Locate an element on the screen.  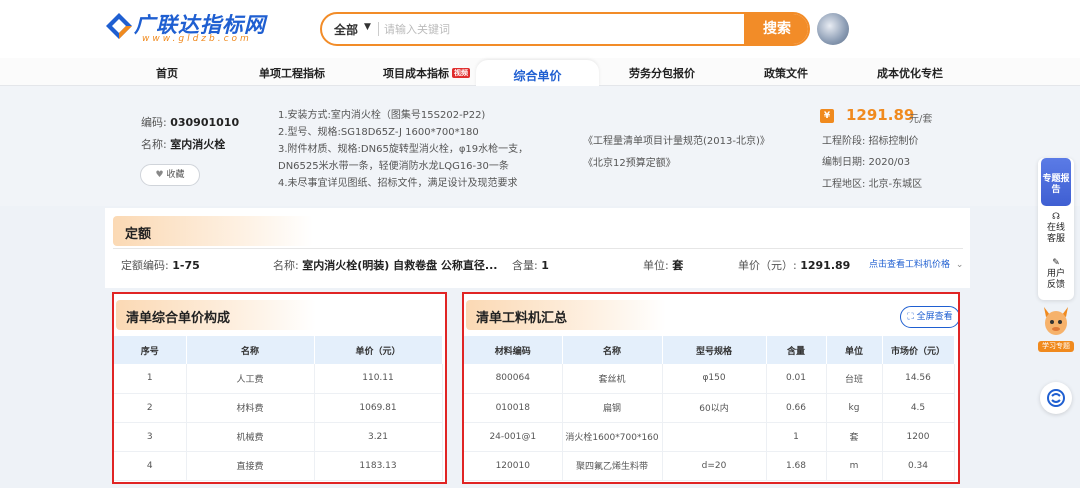
online-service-button: ☊ 在线客服 is located at coordinates (1056, 228).